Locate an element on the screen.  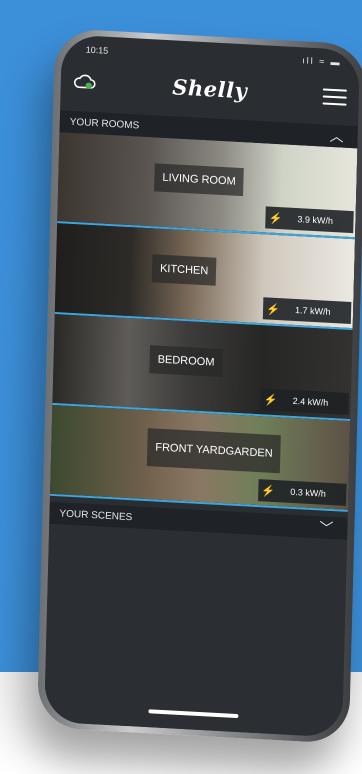
scenes-section-title: YOUR SCENES is located at coordinates (96, 516).